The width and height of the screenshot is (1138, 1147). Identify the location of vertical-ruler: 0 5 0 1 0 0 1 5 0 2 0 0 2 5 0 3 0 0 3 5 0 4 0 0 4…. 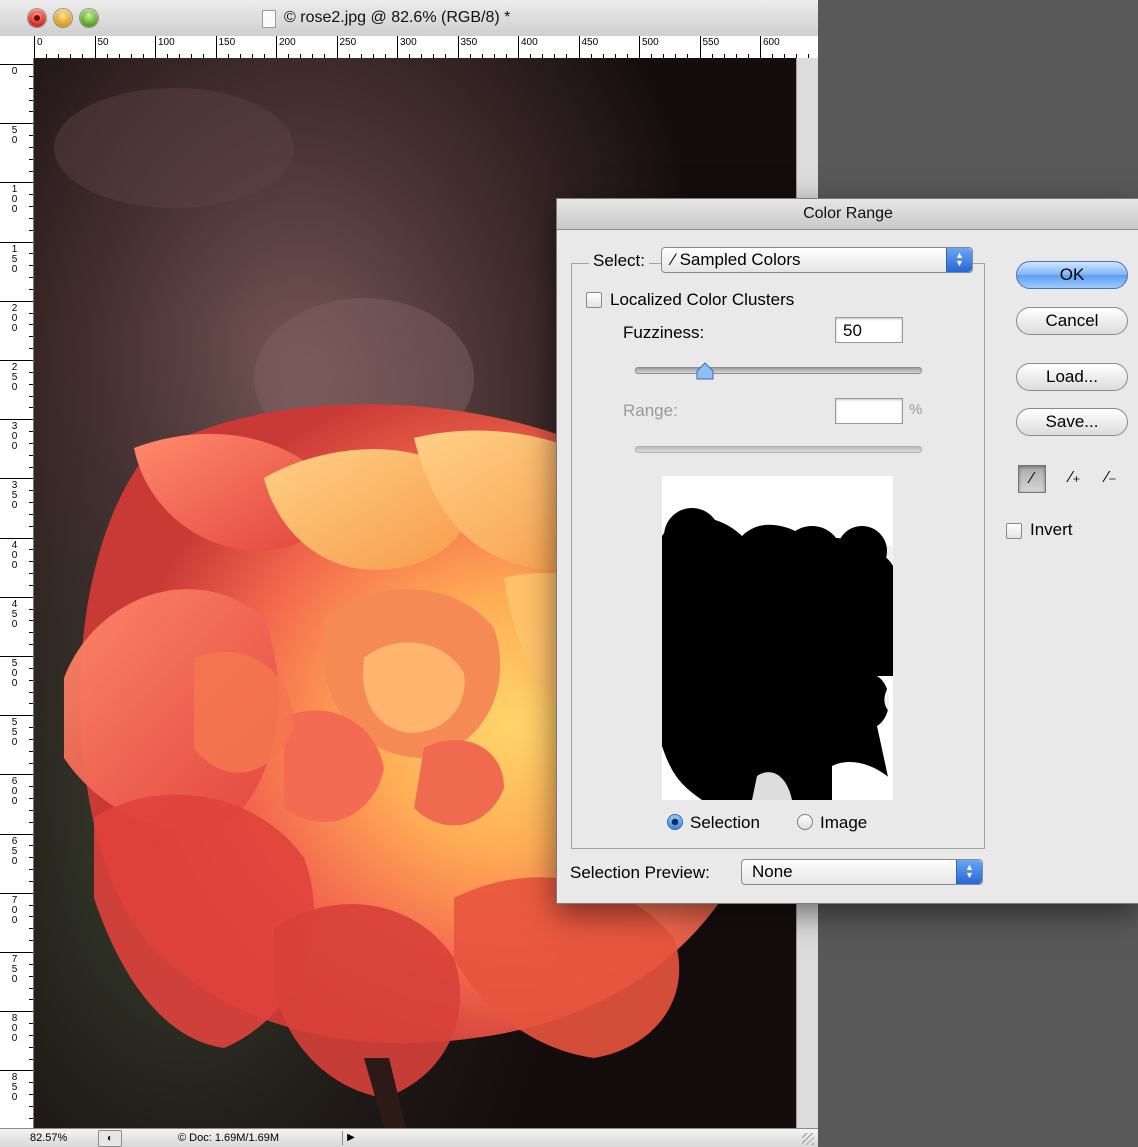
(17, 600).